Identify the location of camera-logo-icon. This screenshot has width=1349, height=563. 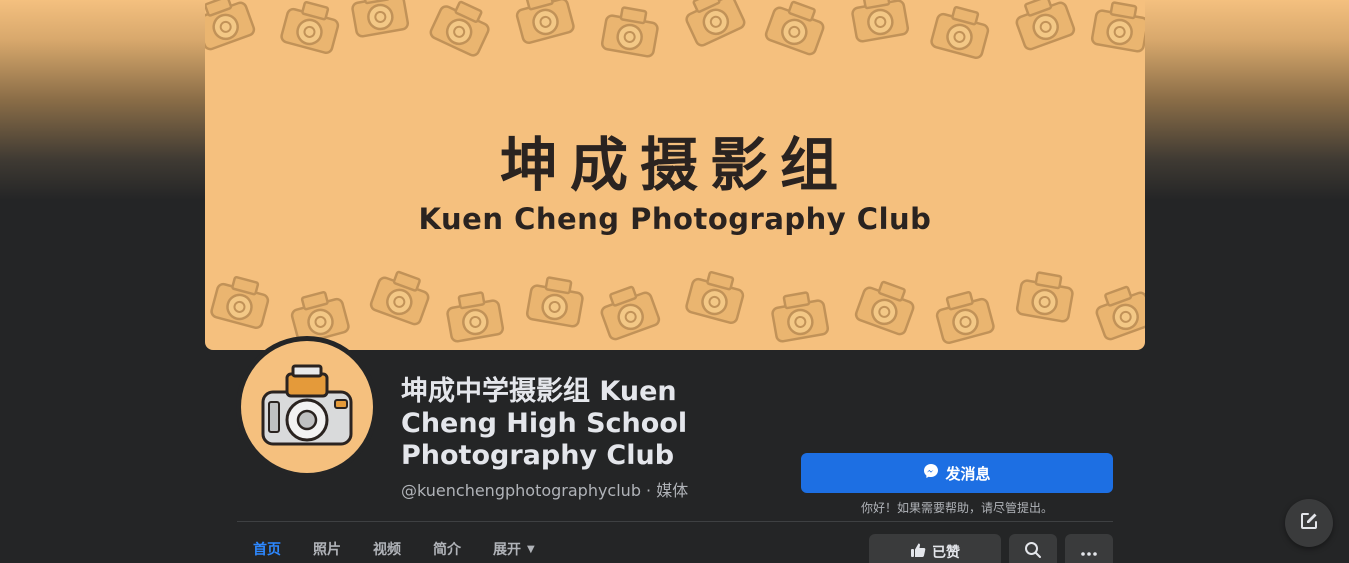
(307, 407).